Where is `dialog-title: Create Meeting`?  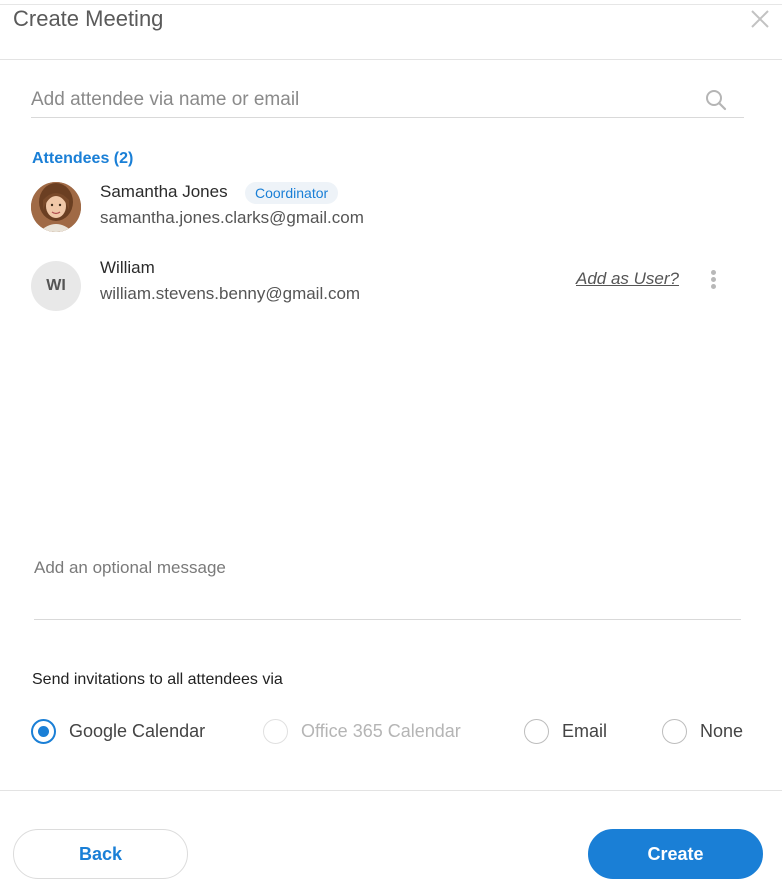
dialog-title: Create Meeting is located at coordinates (88, 18).